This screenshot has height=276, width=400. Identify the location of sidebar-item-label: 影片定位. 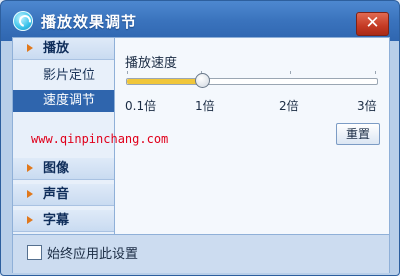
(69, 75).